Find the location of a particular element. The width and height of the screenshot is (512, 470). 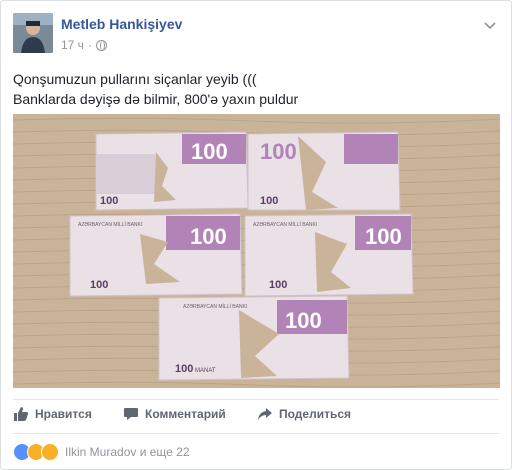

author-name: Metleb Hankişiyev is located at coordinates (121, 24).